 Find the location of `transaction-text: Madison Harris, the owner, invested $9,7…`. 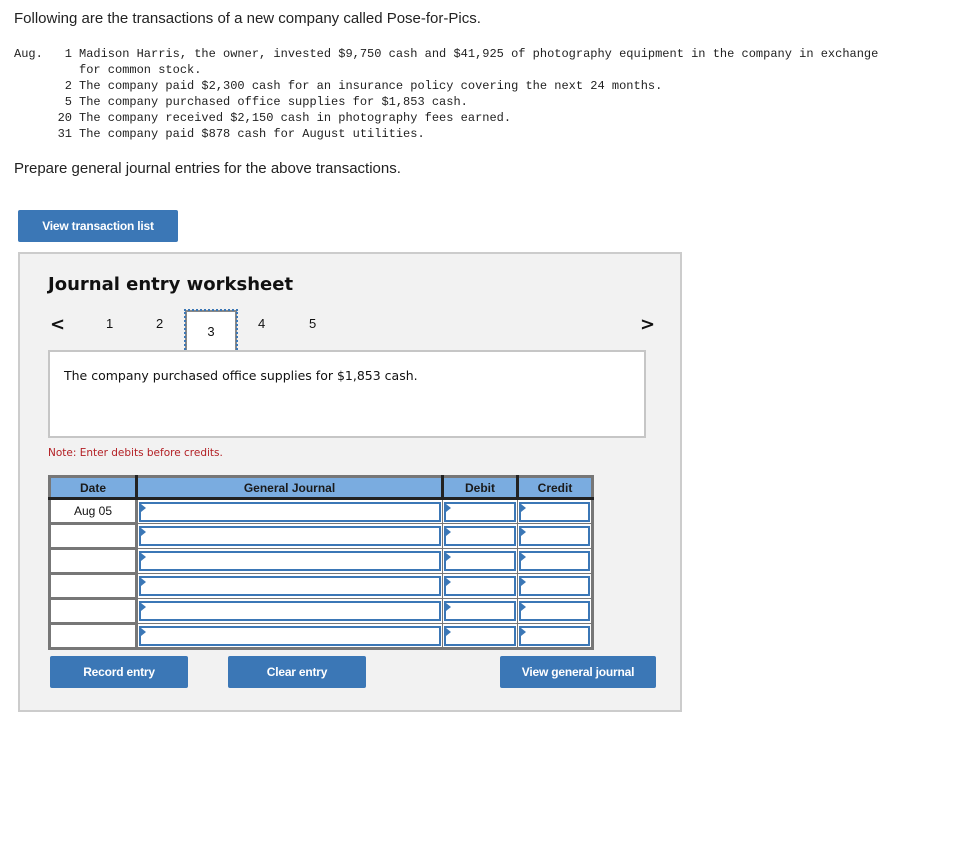

transaction-text: Madison Harris, the owner, invested $9,7… is located at coordinates (479, 54).